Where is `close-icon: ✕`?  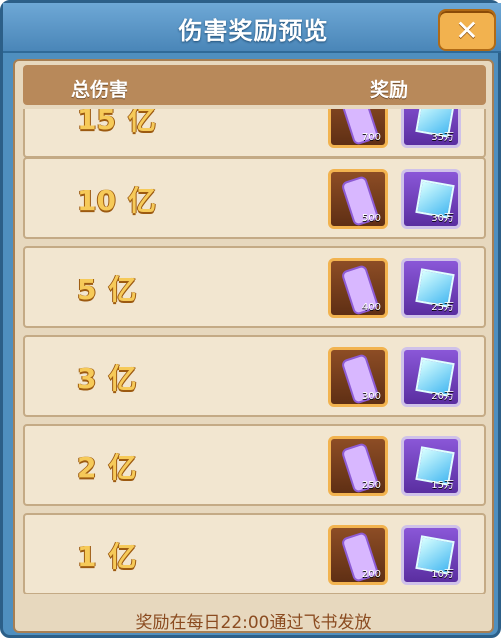 close-icon: ✕ is located at coordinates (467, 30).